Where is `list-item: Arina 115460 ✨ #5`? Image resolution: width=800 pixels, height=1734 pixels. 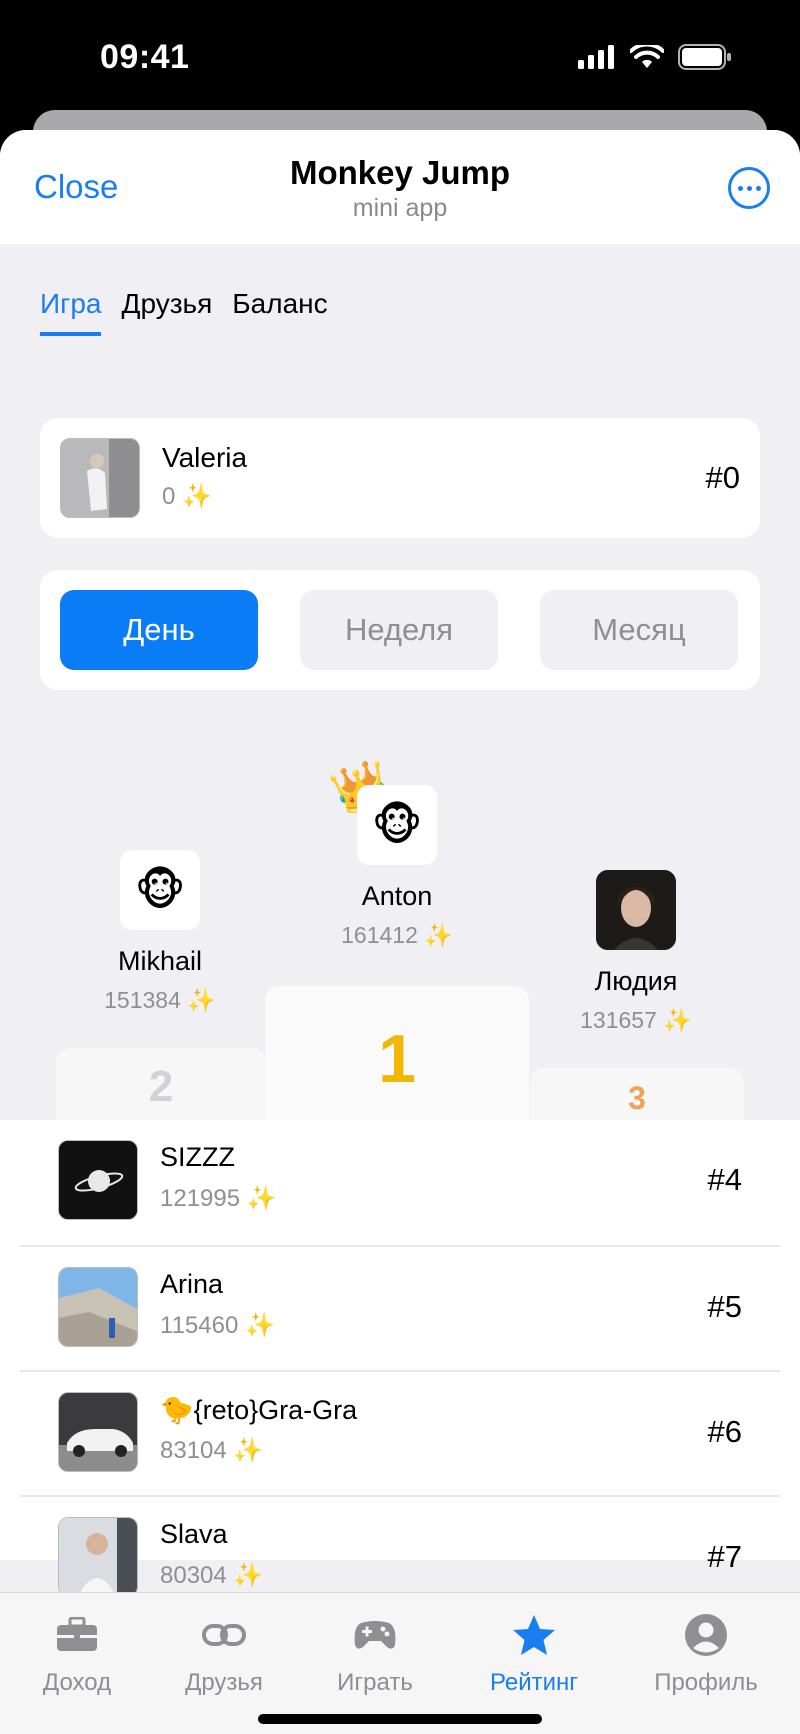 list-item: Arina 115460 ✨ #5 is located at coordinates (400, 1307).